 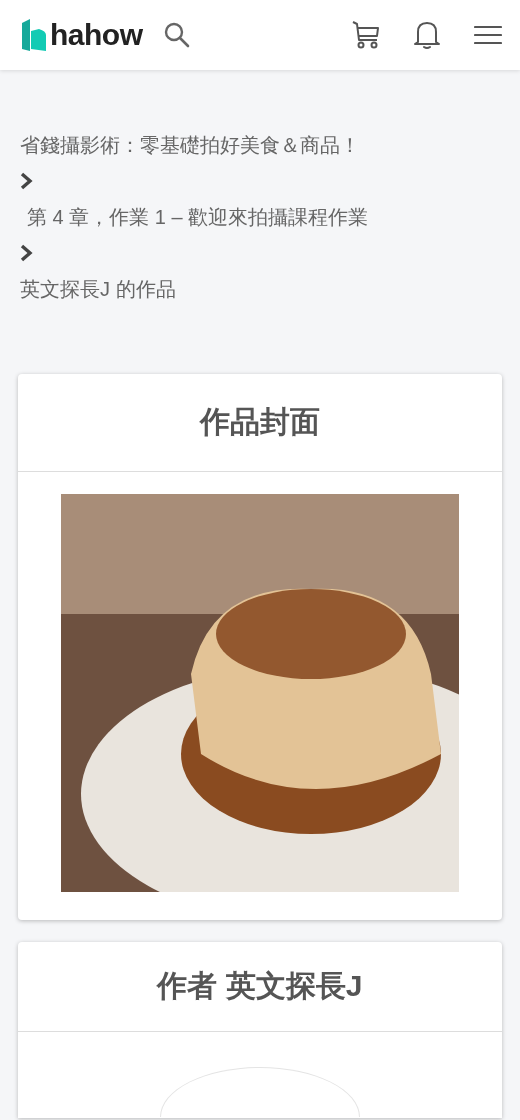 I want to click on cart-button, so click(x=366, y=35).